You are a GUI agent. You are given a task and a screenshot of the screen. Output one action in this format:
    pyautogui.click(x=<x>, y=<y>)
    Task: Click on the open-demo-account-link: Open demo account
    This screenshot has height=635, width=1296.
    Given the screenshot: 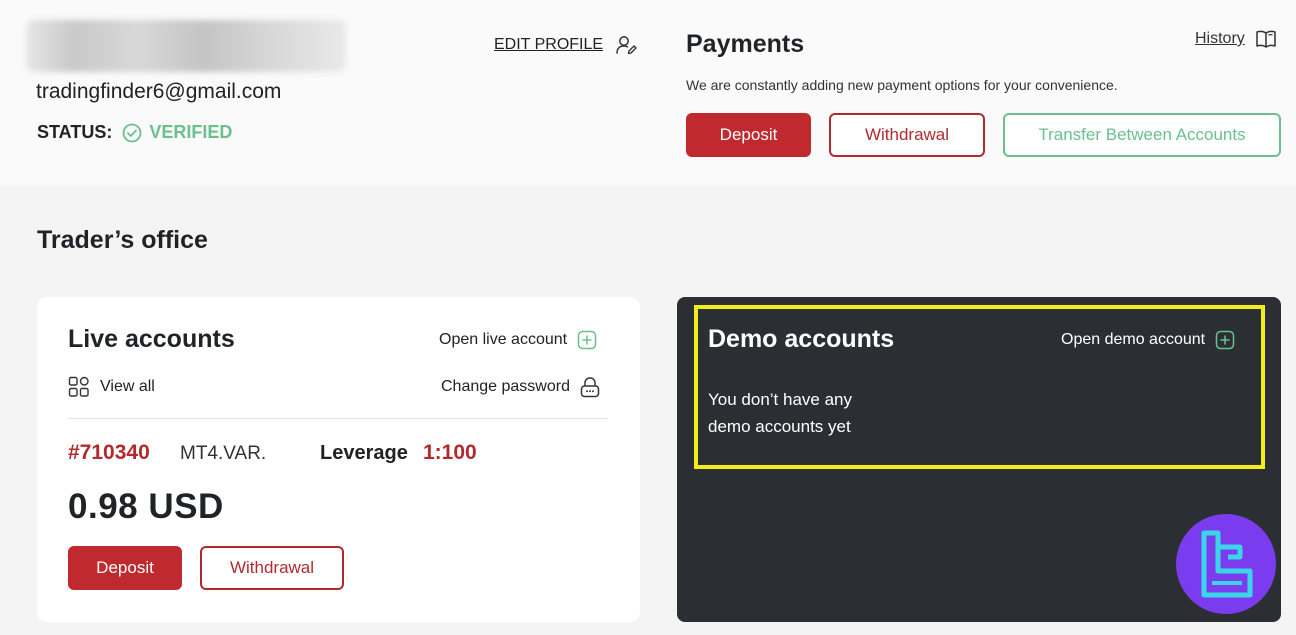 What is the action you would take?
    pyautogui.click(x=1148, y=340)
    